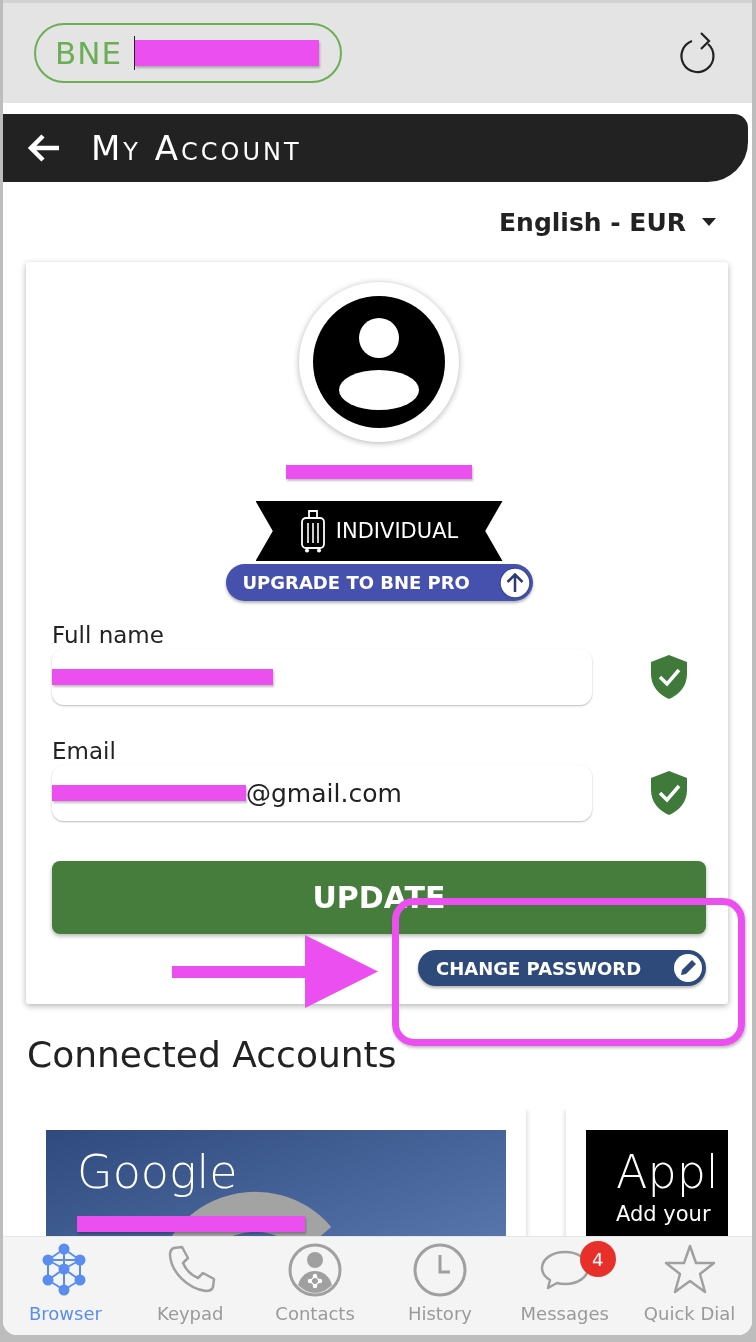  I want to click on connected-account-card: Google, so click(276, 1172).